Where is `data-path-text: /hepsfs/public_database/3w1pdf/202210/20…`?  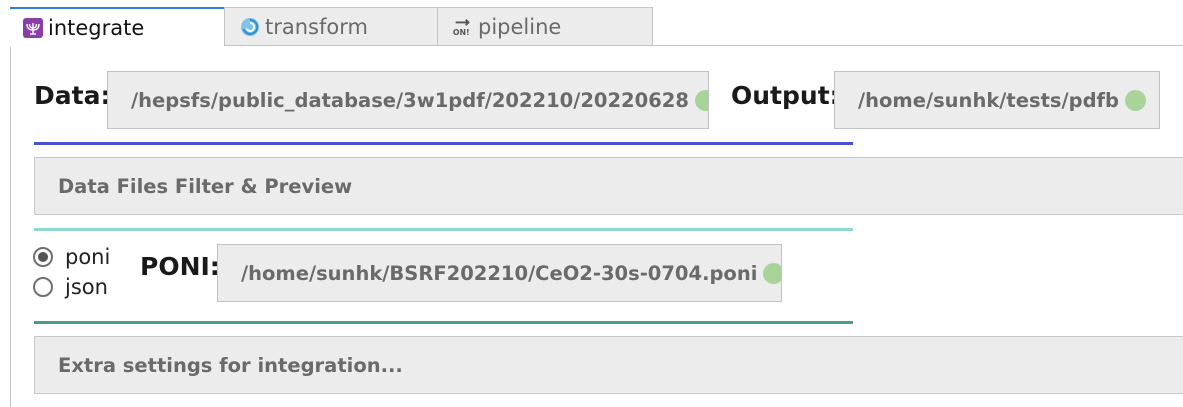 data-path-text: /hepsfs/public_database/3w1pdf/202210/20… is located at coordinates (410, 100).